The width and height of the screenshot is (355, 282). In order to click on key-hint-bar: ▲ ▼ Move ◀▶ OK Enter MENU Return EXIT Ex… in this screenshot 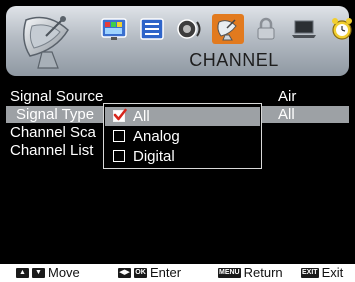, I will do `click(177, 273)`.